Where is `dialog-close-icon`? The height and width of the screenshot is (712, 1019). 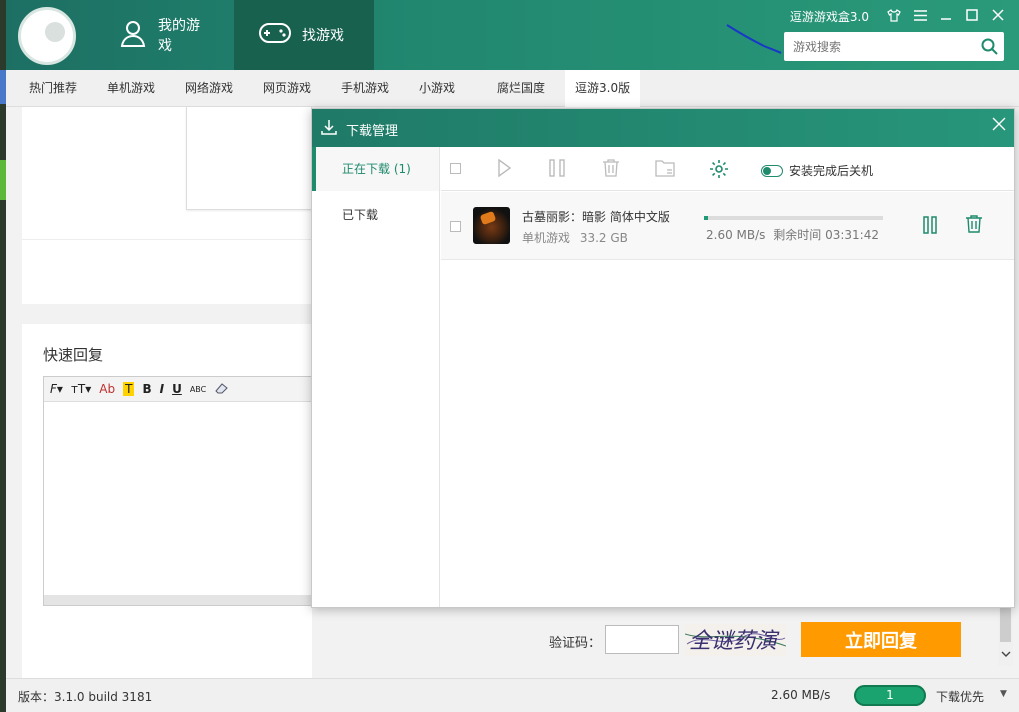
dialog-close-icon is located at coordinates (999, 125).